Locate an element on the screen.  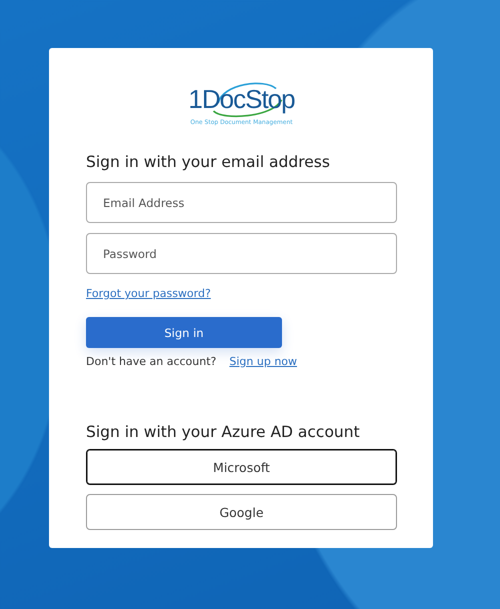
input-field: Email Address is located at coordinates (241, 202).